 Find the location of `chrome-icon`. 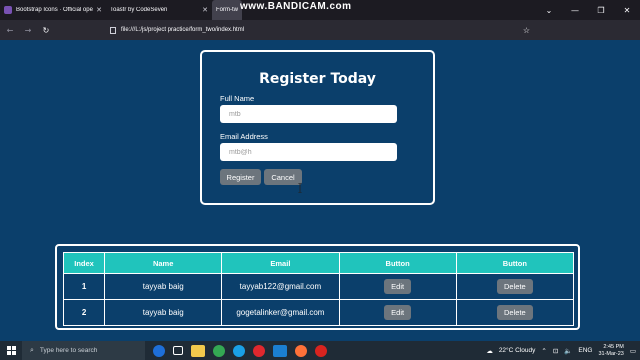

chrome-icon is located at coordinates (219, 350).